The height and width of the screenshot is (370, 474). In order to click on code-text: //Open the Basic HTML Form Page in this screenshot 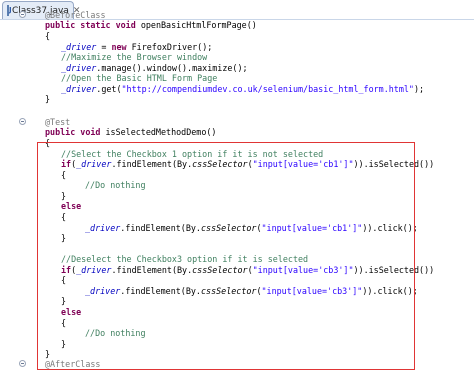, I will do `click(139, 78)`.